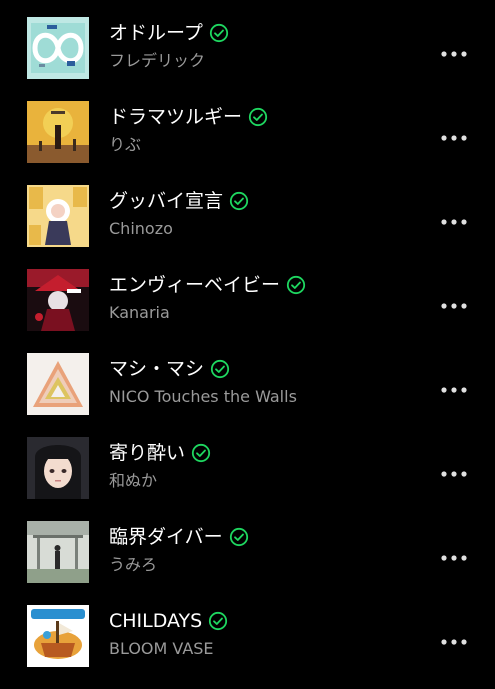  I want to click on track-artist: りぶ, so click(125, 144).